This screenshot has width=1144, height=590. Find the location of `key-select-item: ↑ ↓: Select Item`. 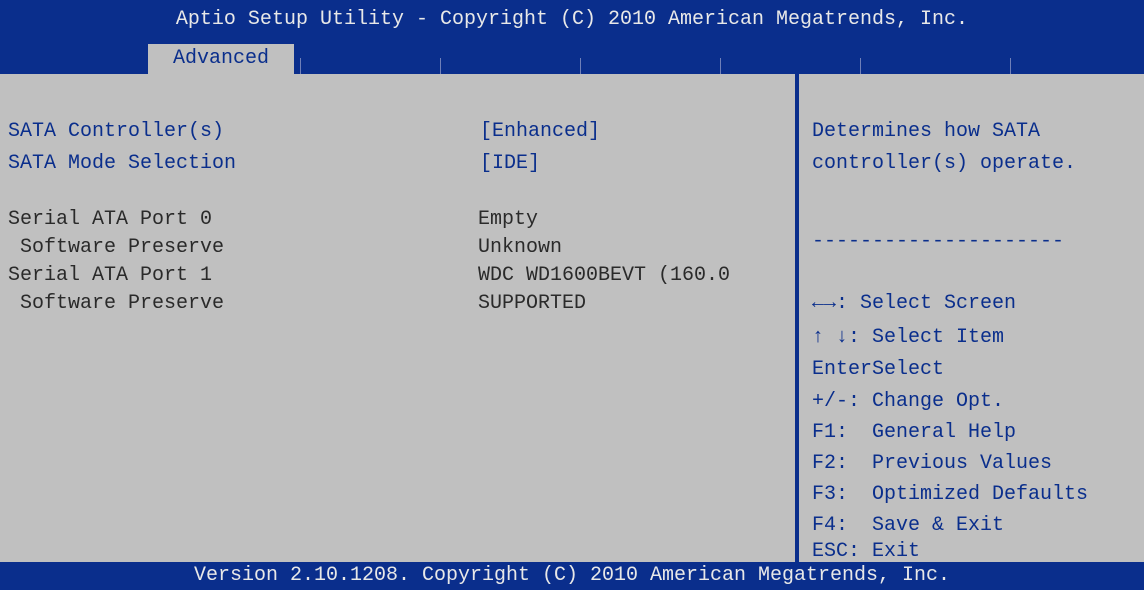

key-select-item: ↑ ↓: Select Item is located at coordinates (908, 337).